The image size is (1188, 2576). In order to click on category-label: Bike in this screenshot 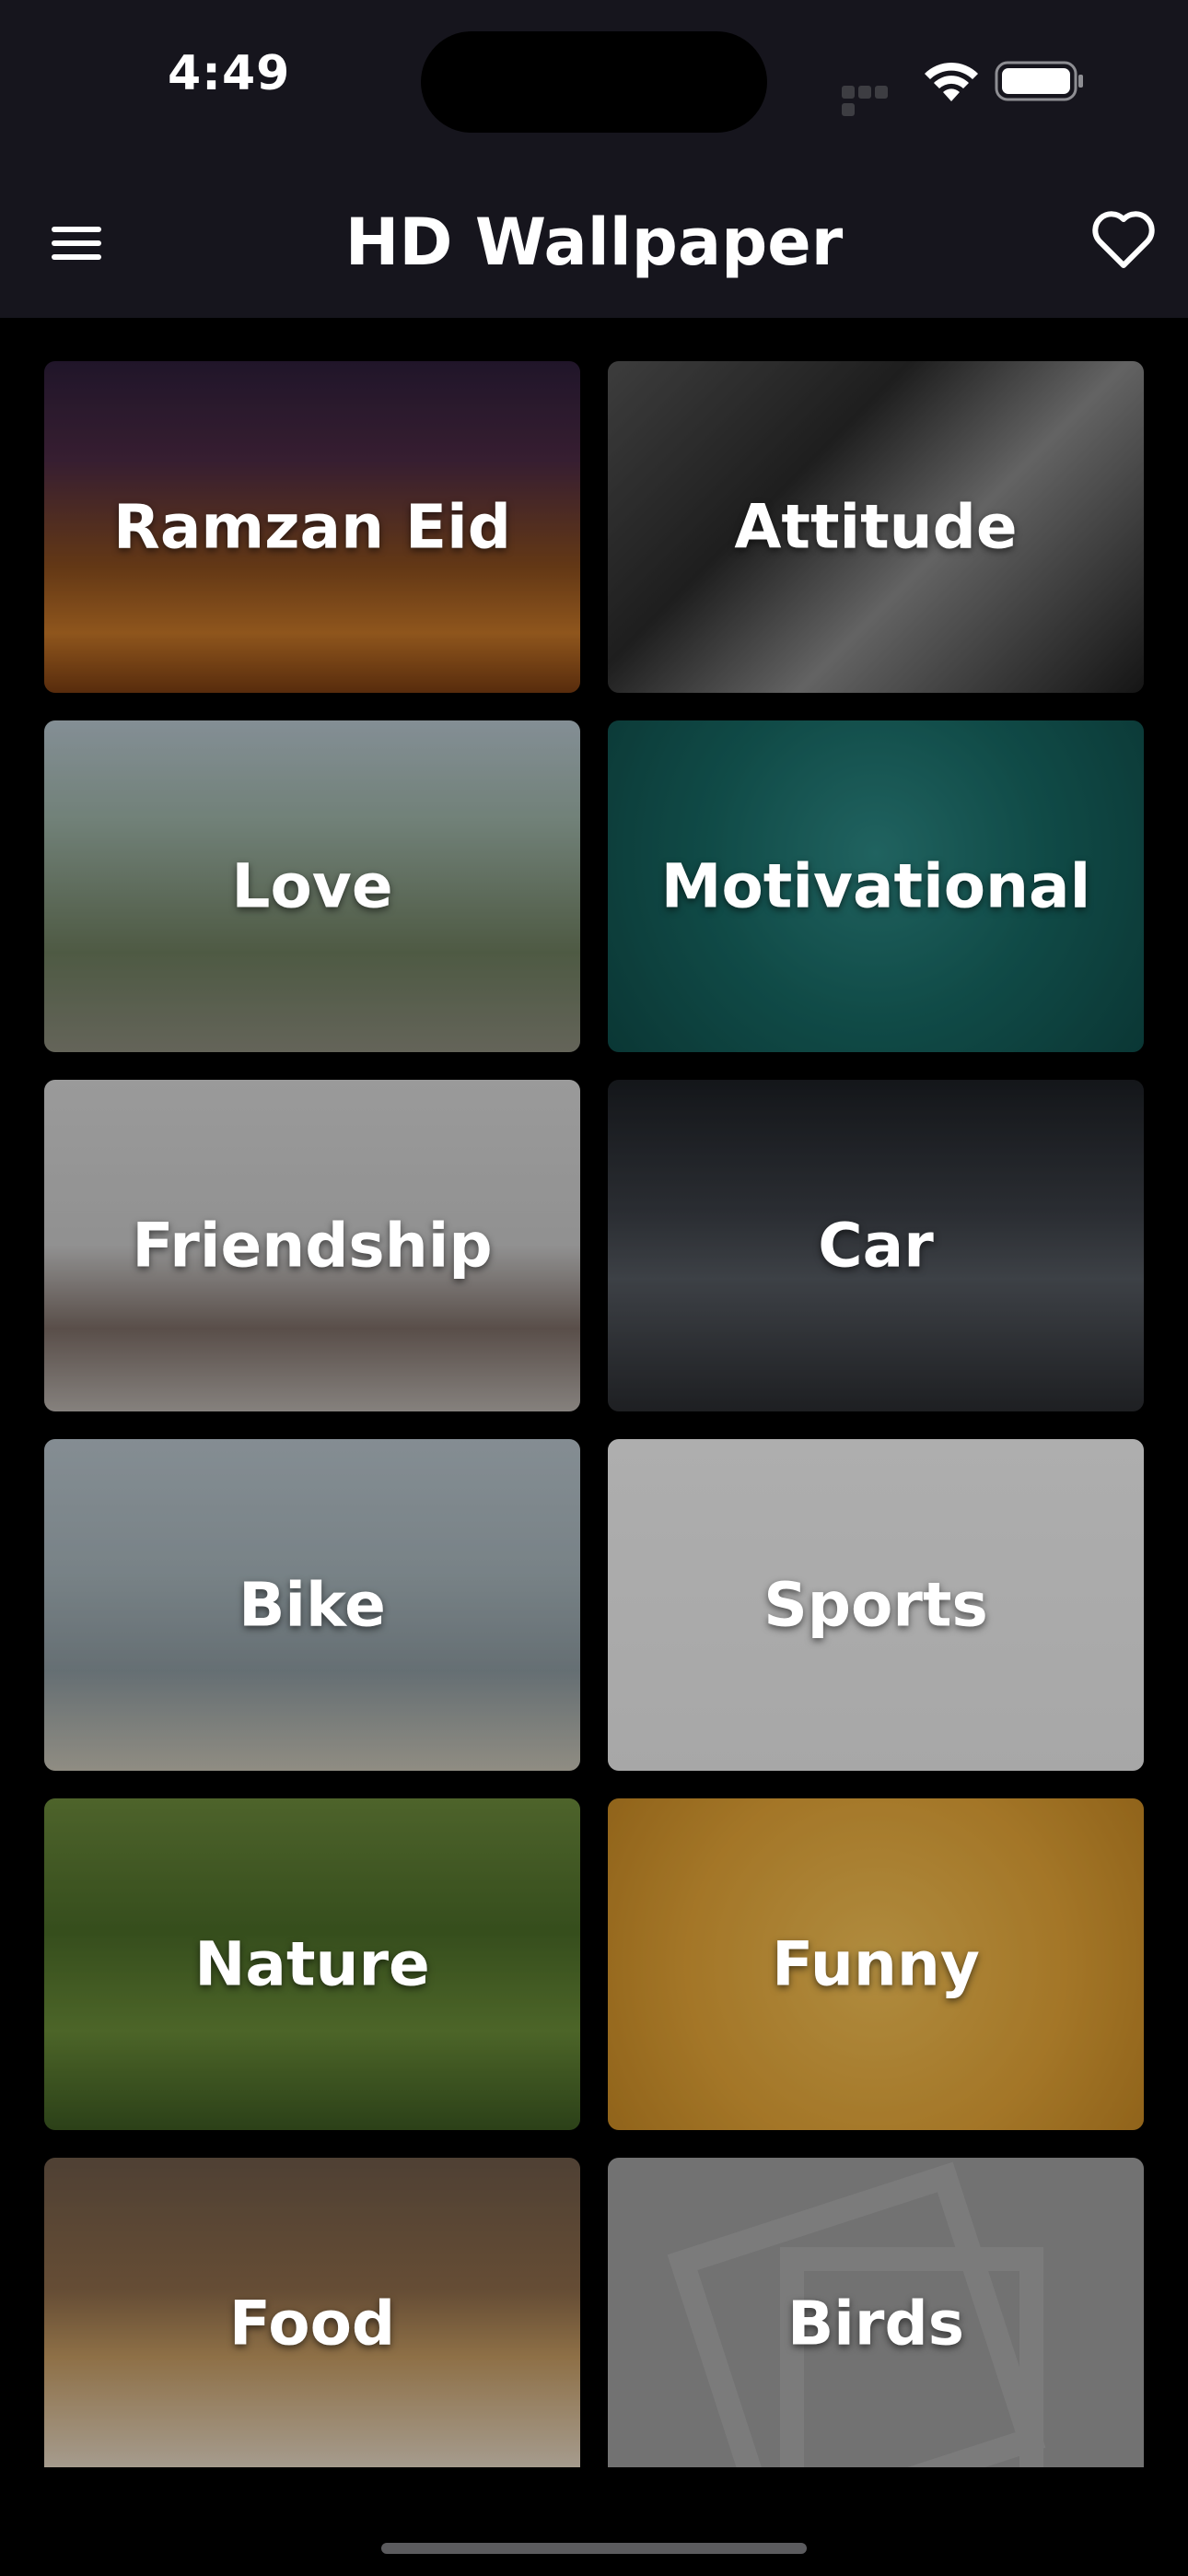, I will do `click(312, 1605)`.